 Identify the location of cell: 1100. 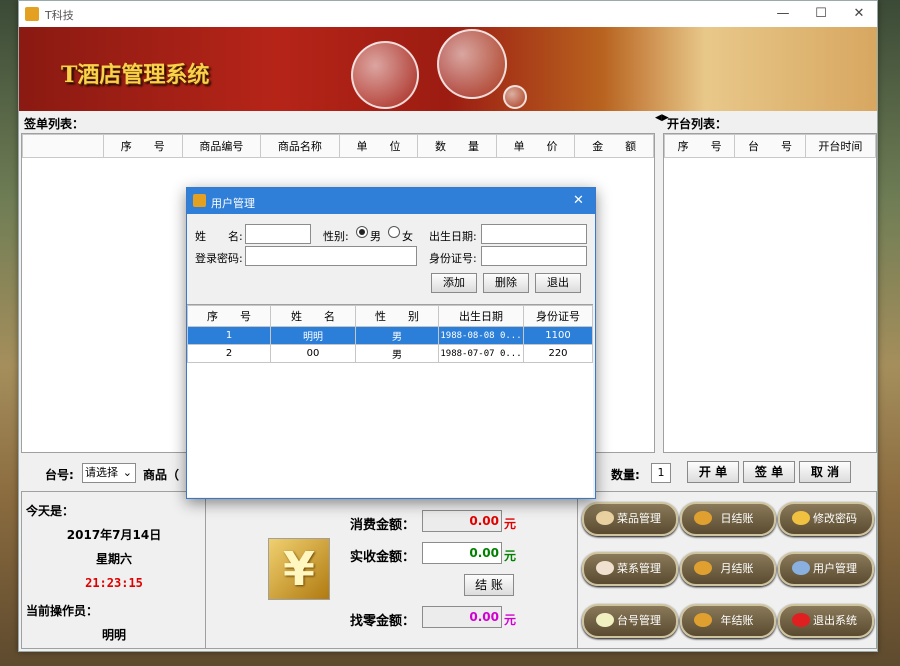
(558, 335).